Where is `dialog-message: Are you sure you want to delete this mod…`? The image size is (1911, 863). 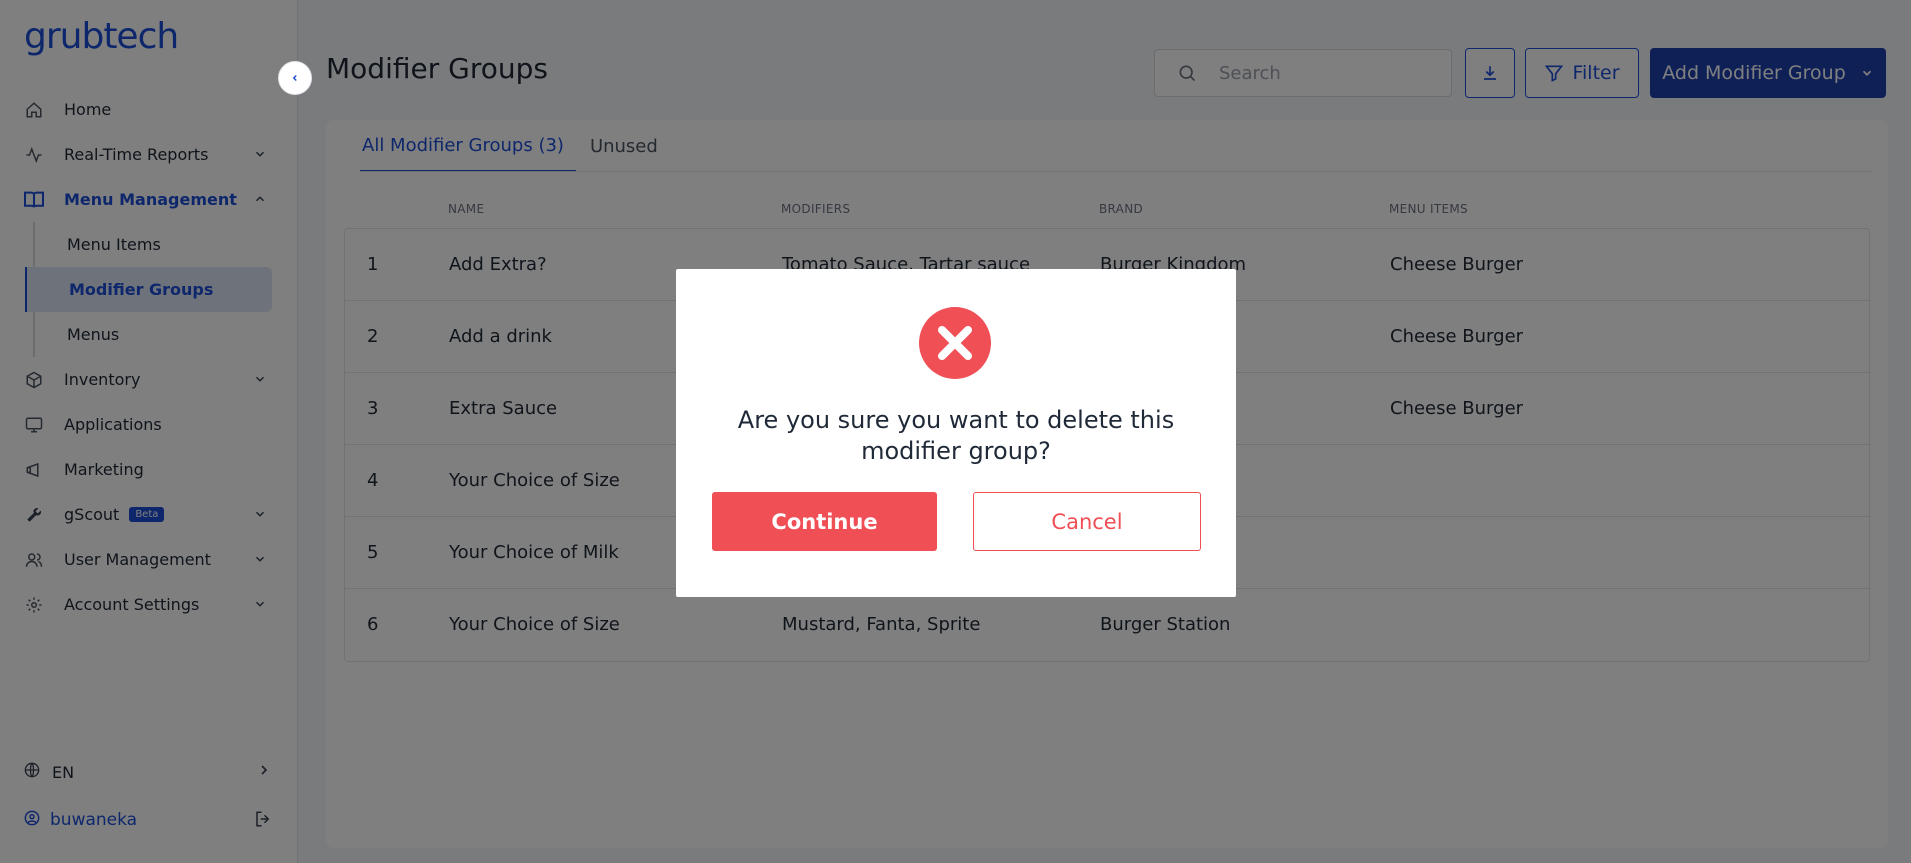 dialog-message: Are you sure you want to delete this mod… is located at coordinates (956, 435).